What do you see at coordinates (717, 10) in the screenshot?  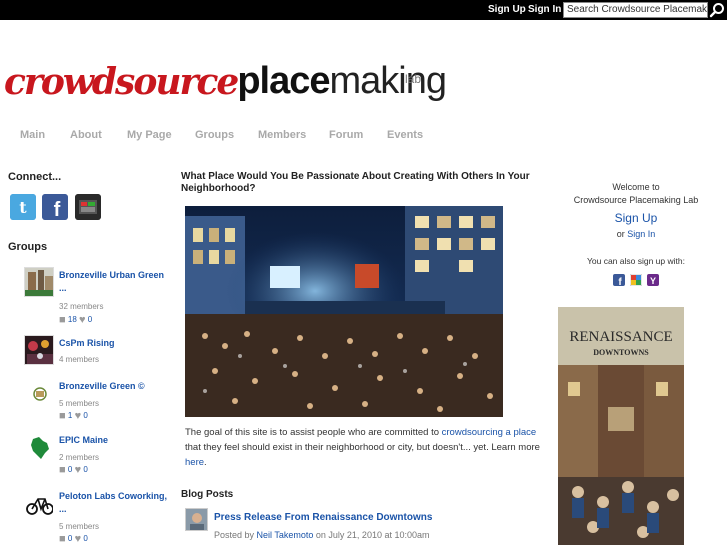 I see `magnifier-icon` at bounding box center [717, 10].